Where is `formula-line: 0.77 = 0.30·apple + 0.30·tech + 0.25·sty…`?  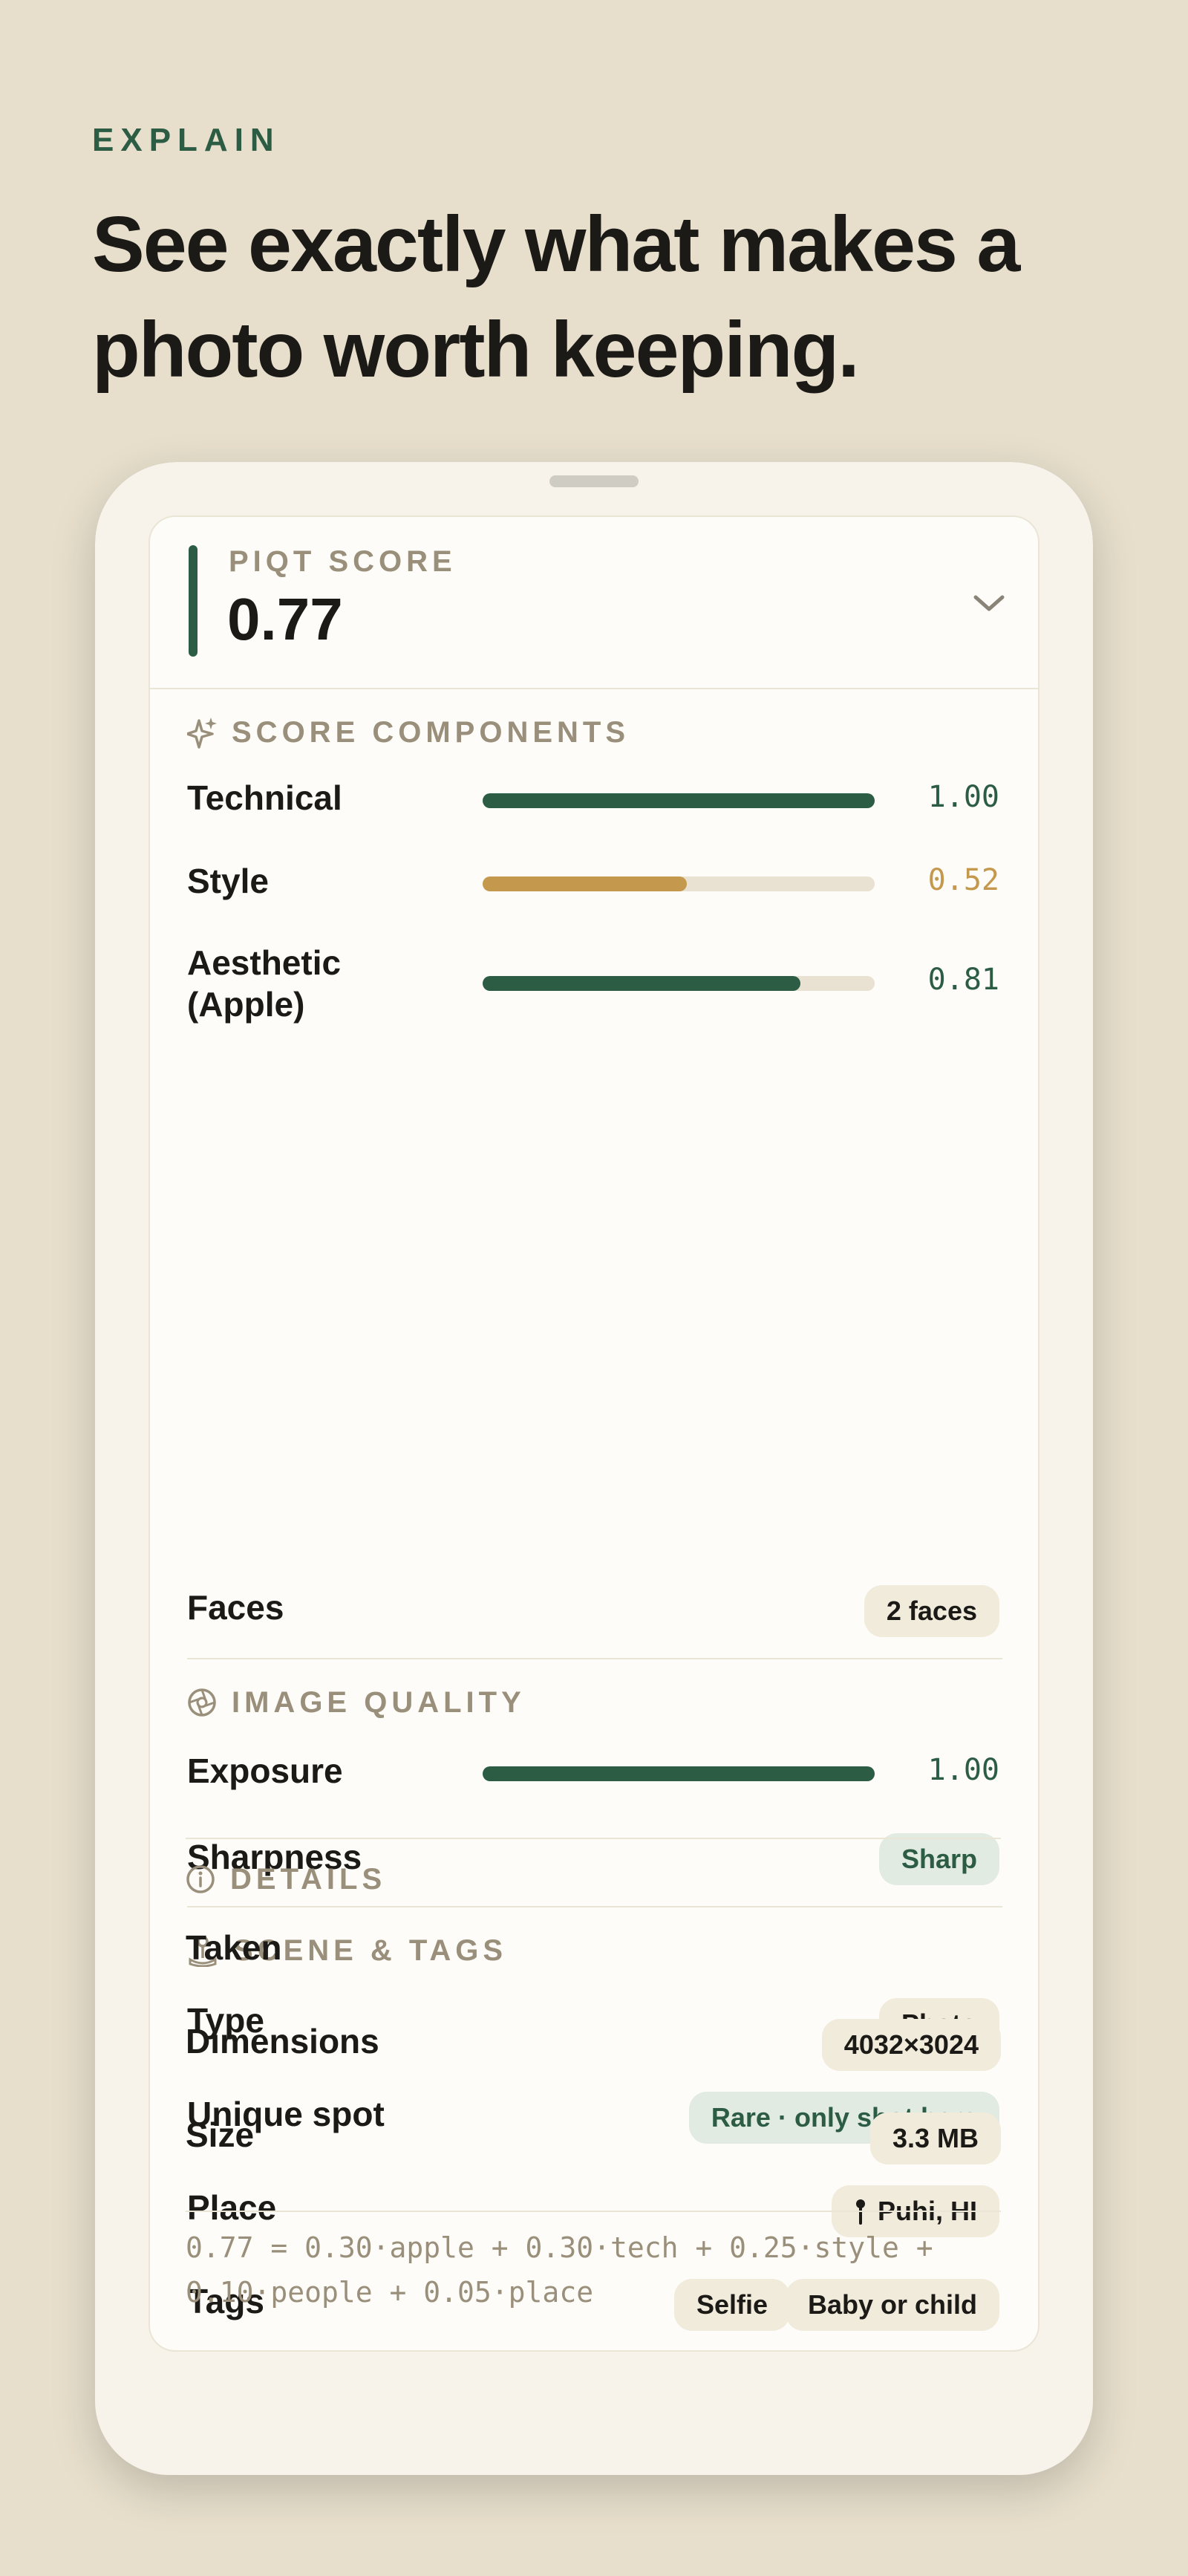 formula-line: 0.77 = 0.30·apple + 0.30·tech + 0.25·sty… is located at coordinates (560, 2247).